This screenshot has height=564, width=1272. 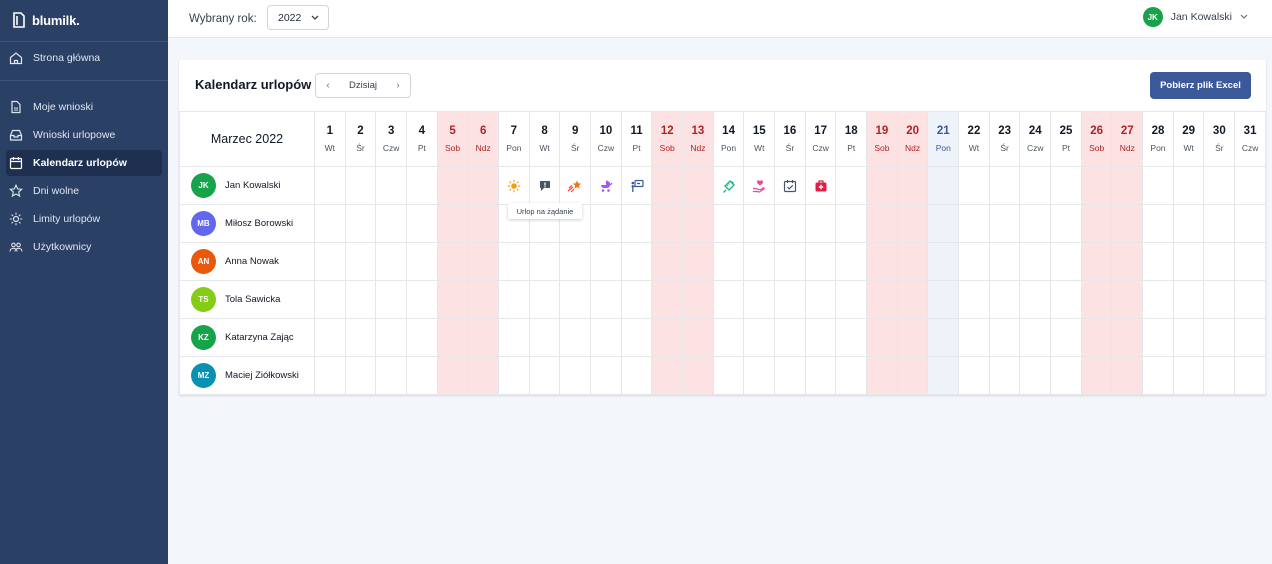 What do you see at coordinates (821, 186) in the screenshot?
I see `medical-kit-icon` at bounding box center [821, 186].